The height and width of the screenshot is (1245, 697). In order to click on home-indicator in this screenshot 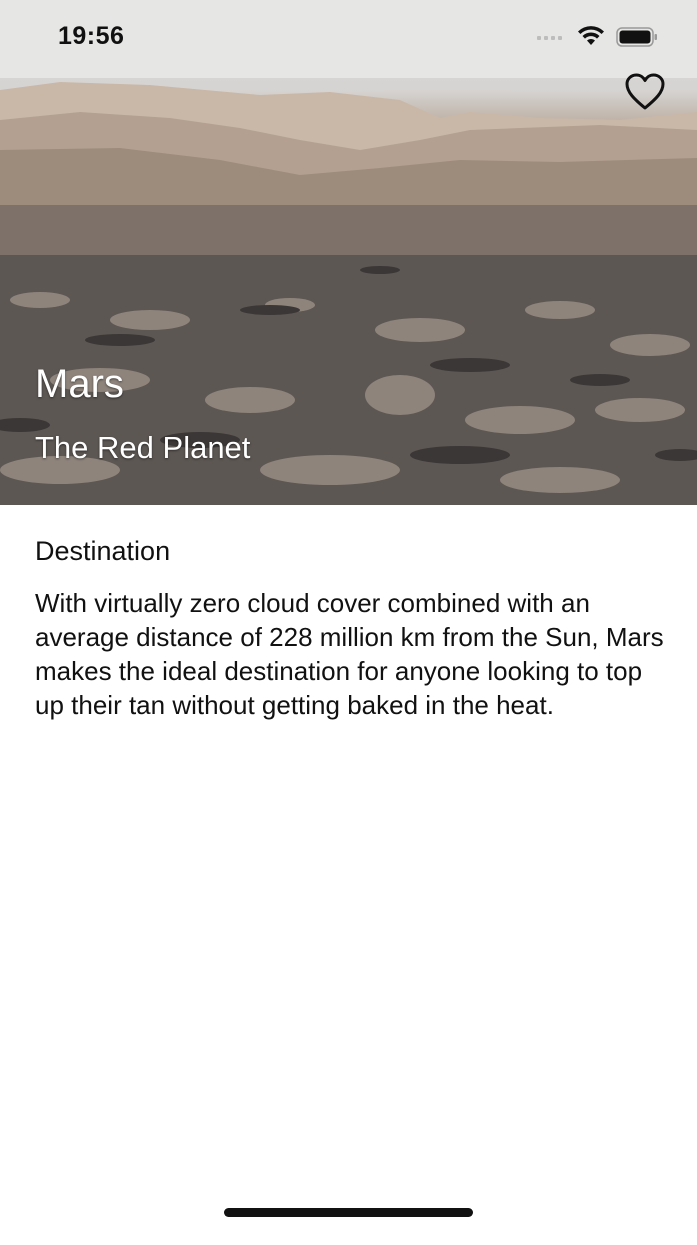, I will do `click(348, 1212)`.